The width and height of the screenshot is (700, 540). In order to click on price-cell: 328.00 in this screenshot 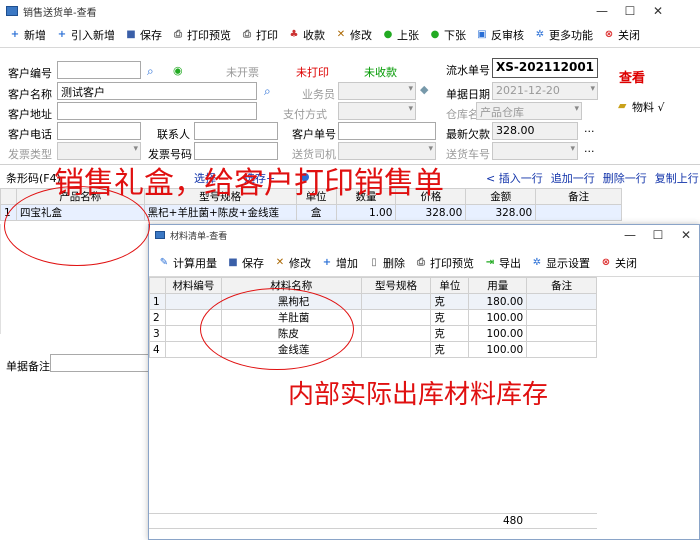, I will do `click(431, 212)`.